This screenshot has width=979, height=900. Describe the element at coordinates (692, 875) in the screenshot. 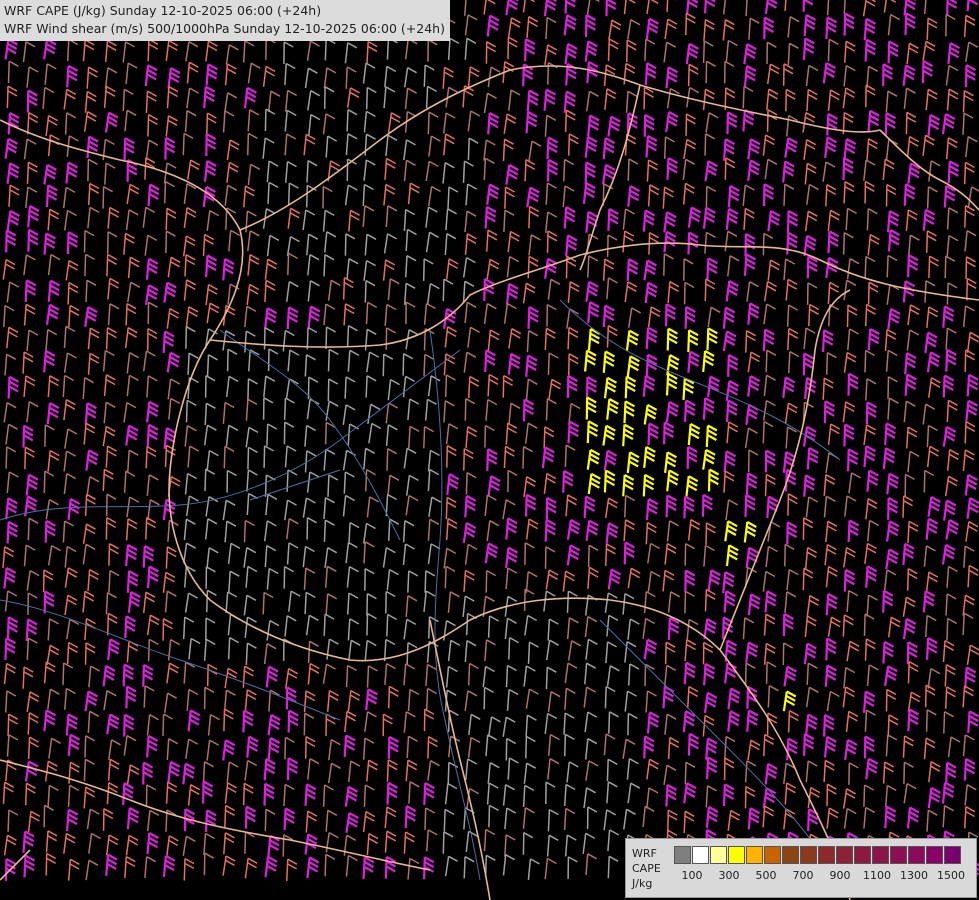

I see `legend-tick-label: 100` at that location.